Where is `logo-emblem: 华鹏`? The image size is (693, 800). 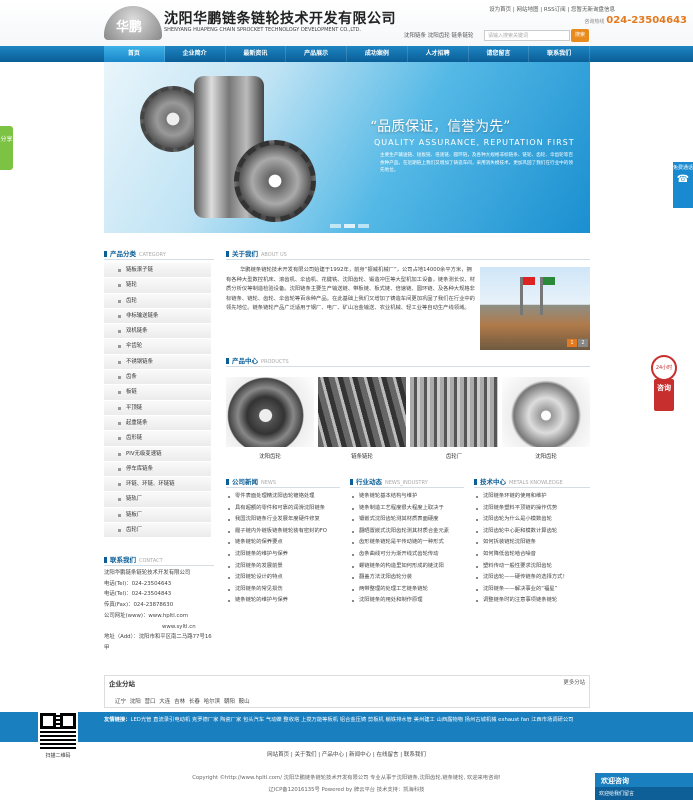
logo-emblem: 华鹏 is located at coordinates (133, 23).